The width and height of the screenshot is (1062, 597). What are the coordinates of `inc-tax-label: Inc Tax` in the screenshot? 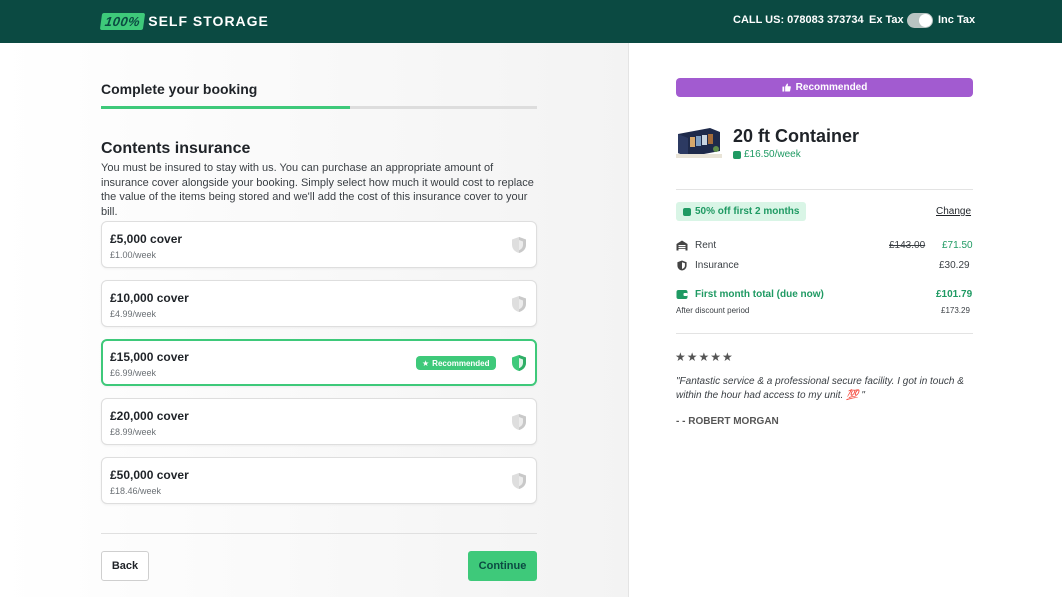 It's located at (957, 20).